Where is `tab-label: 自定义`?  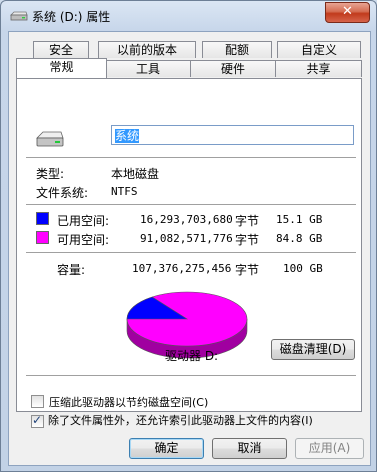 tab-label: 自定义 is located at coordinates (318, 50).